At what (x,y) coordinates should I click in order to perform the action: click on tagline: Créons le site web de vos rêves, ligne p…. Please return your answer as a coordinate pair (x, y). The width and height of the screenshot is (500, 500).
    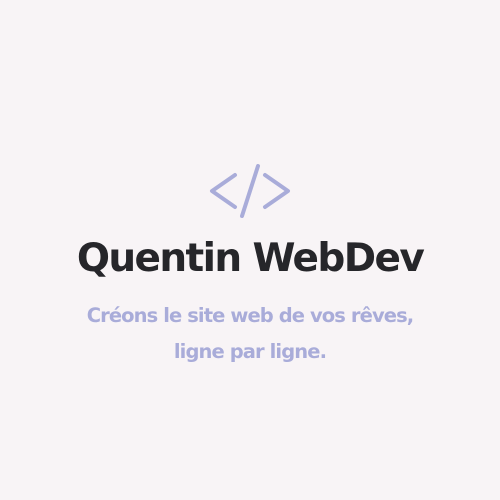
    Looking at the image, I should click on (250, 334).